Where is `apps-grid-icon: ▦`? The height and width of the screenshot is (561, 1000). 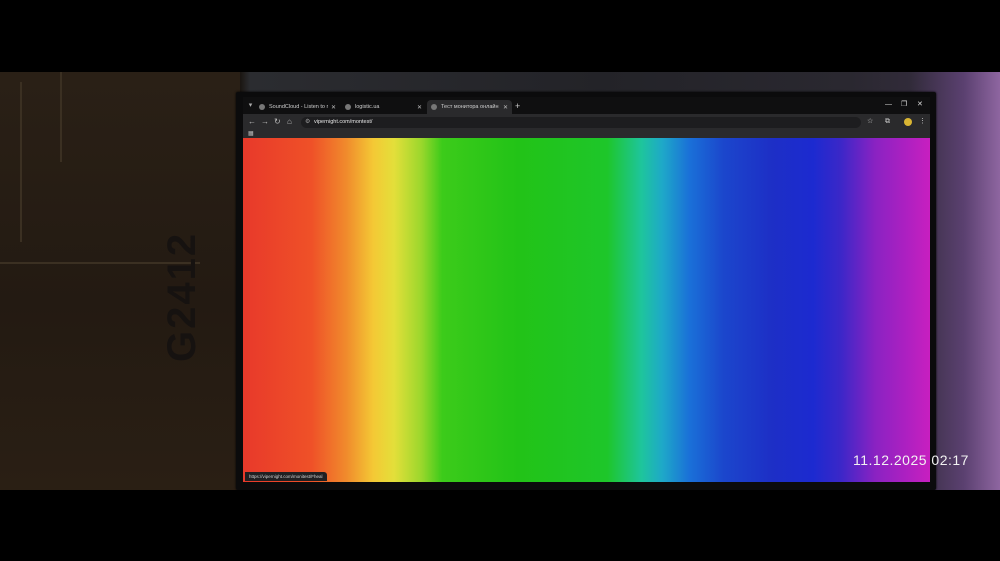 apps-grid-icon: ▦ is located at coordinates (251, 133).